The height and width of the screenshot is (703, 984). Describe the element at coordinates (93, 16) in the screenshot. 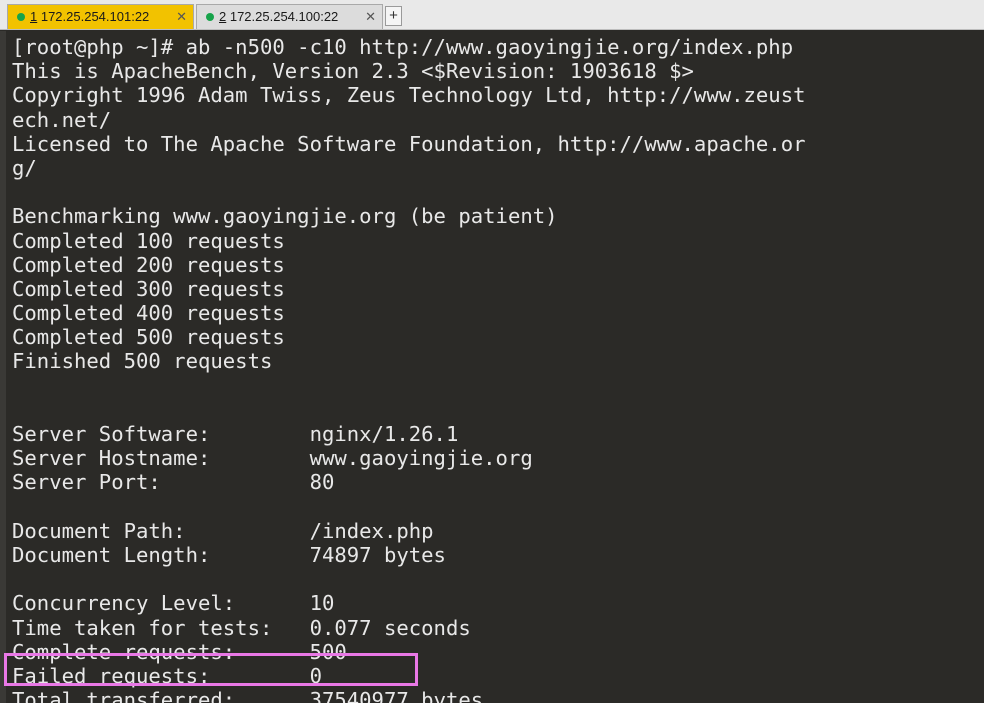

I see `session-tab-host: 172.25.254.101:22` at that location.